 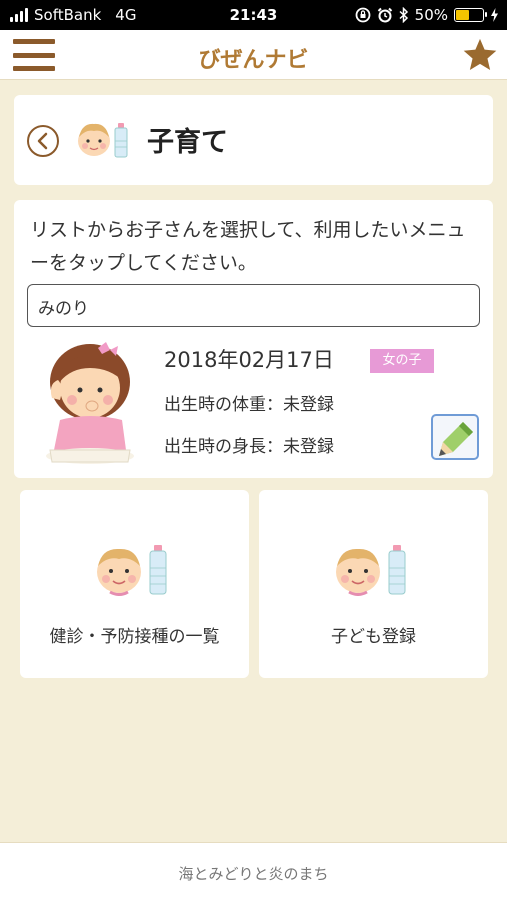 What do you see at coordinates (253, 60) in the screenshot?
I see `app-title: びぜんナビ` at bounding box center [253, 60].